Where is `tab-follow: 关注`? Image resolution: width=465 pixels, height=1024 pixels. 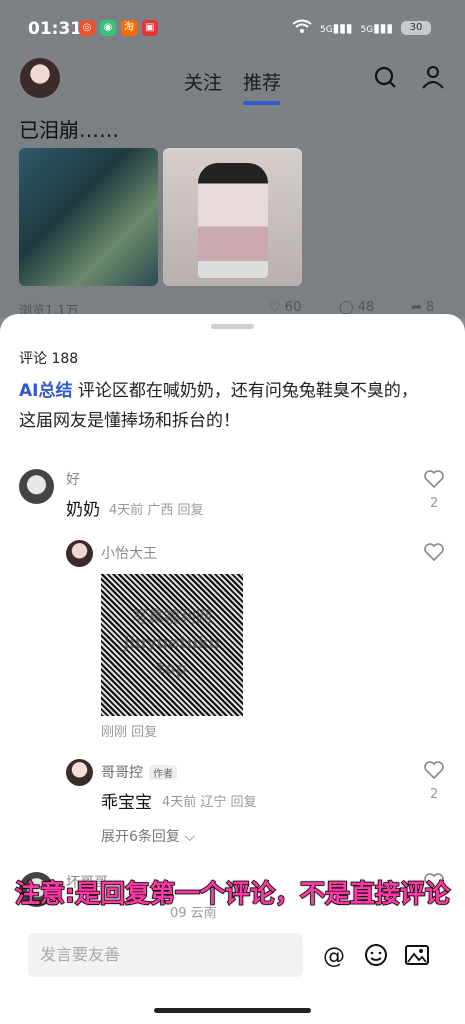 tab-follow: 关注 is located at coordinates (203, 81).